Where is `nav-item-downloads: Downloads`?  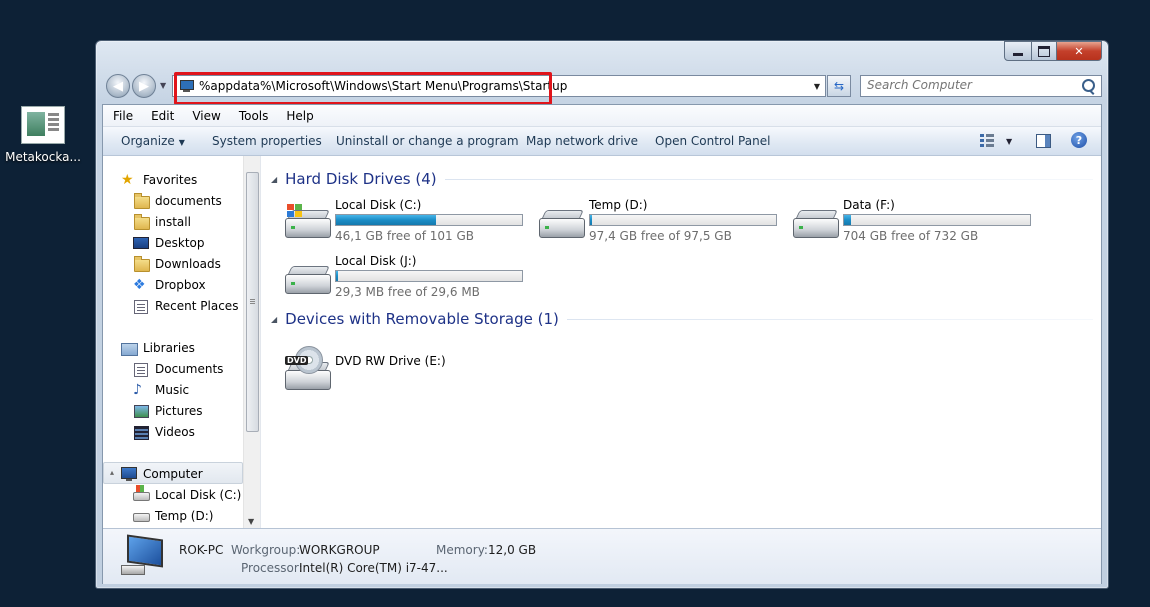 nav-item-downloads: Downloads is located at coordinates (177, 263).